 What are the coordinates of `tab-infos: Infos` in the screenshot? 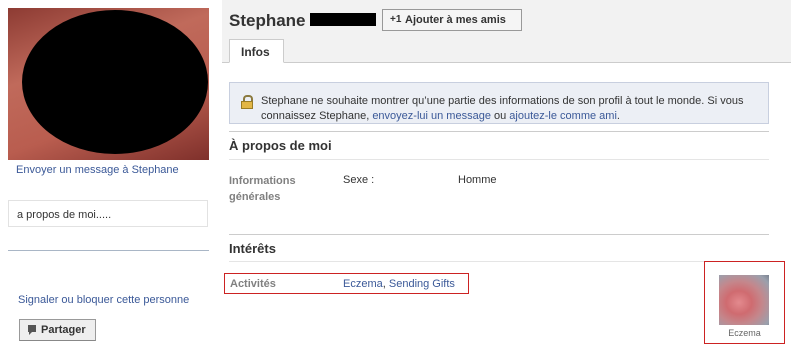 It's located at (256, 51).